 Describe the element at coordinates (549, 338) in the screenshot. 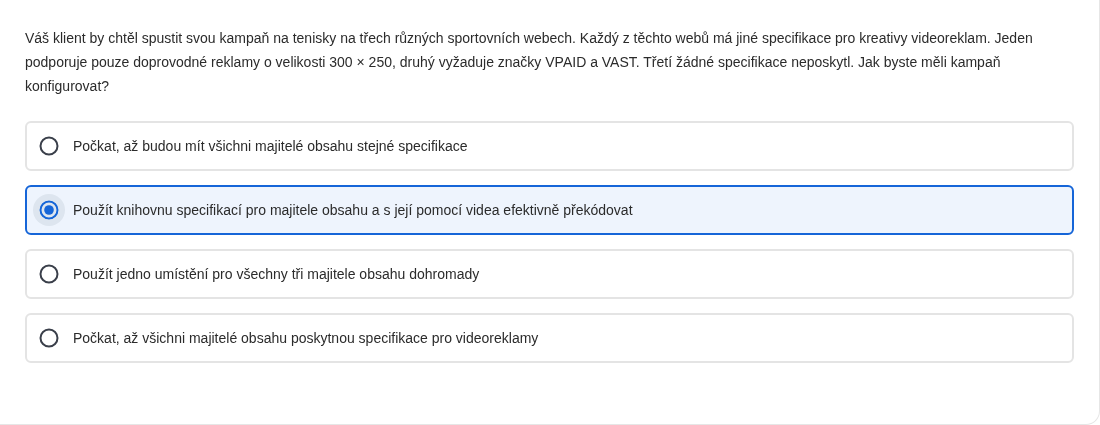

I see `answer-option: Počkat, až všichni majitelé obsahu poskytnou specifikace pro videoreklamy` at that location.